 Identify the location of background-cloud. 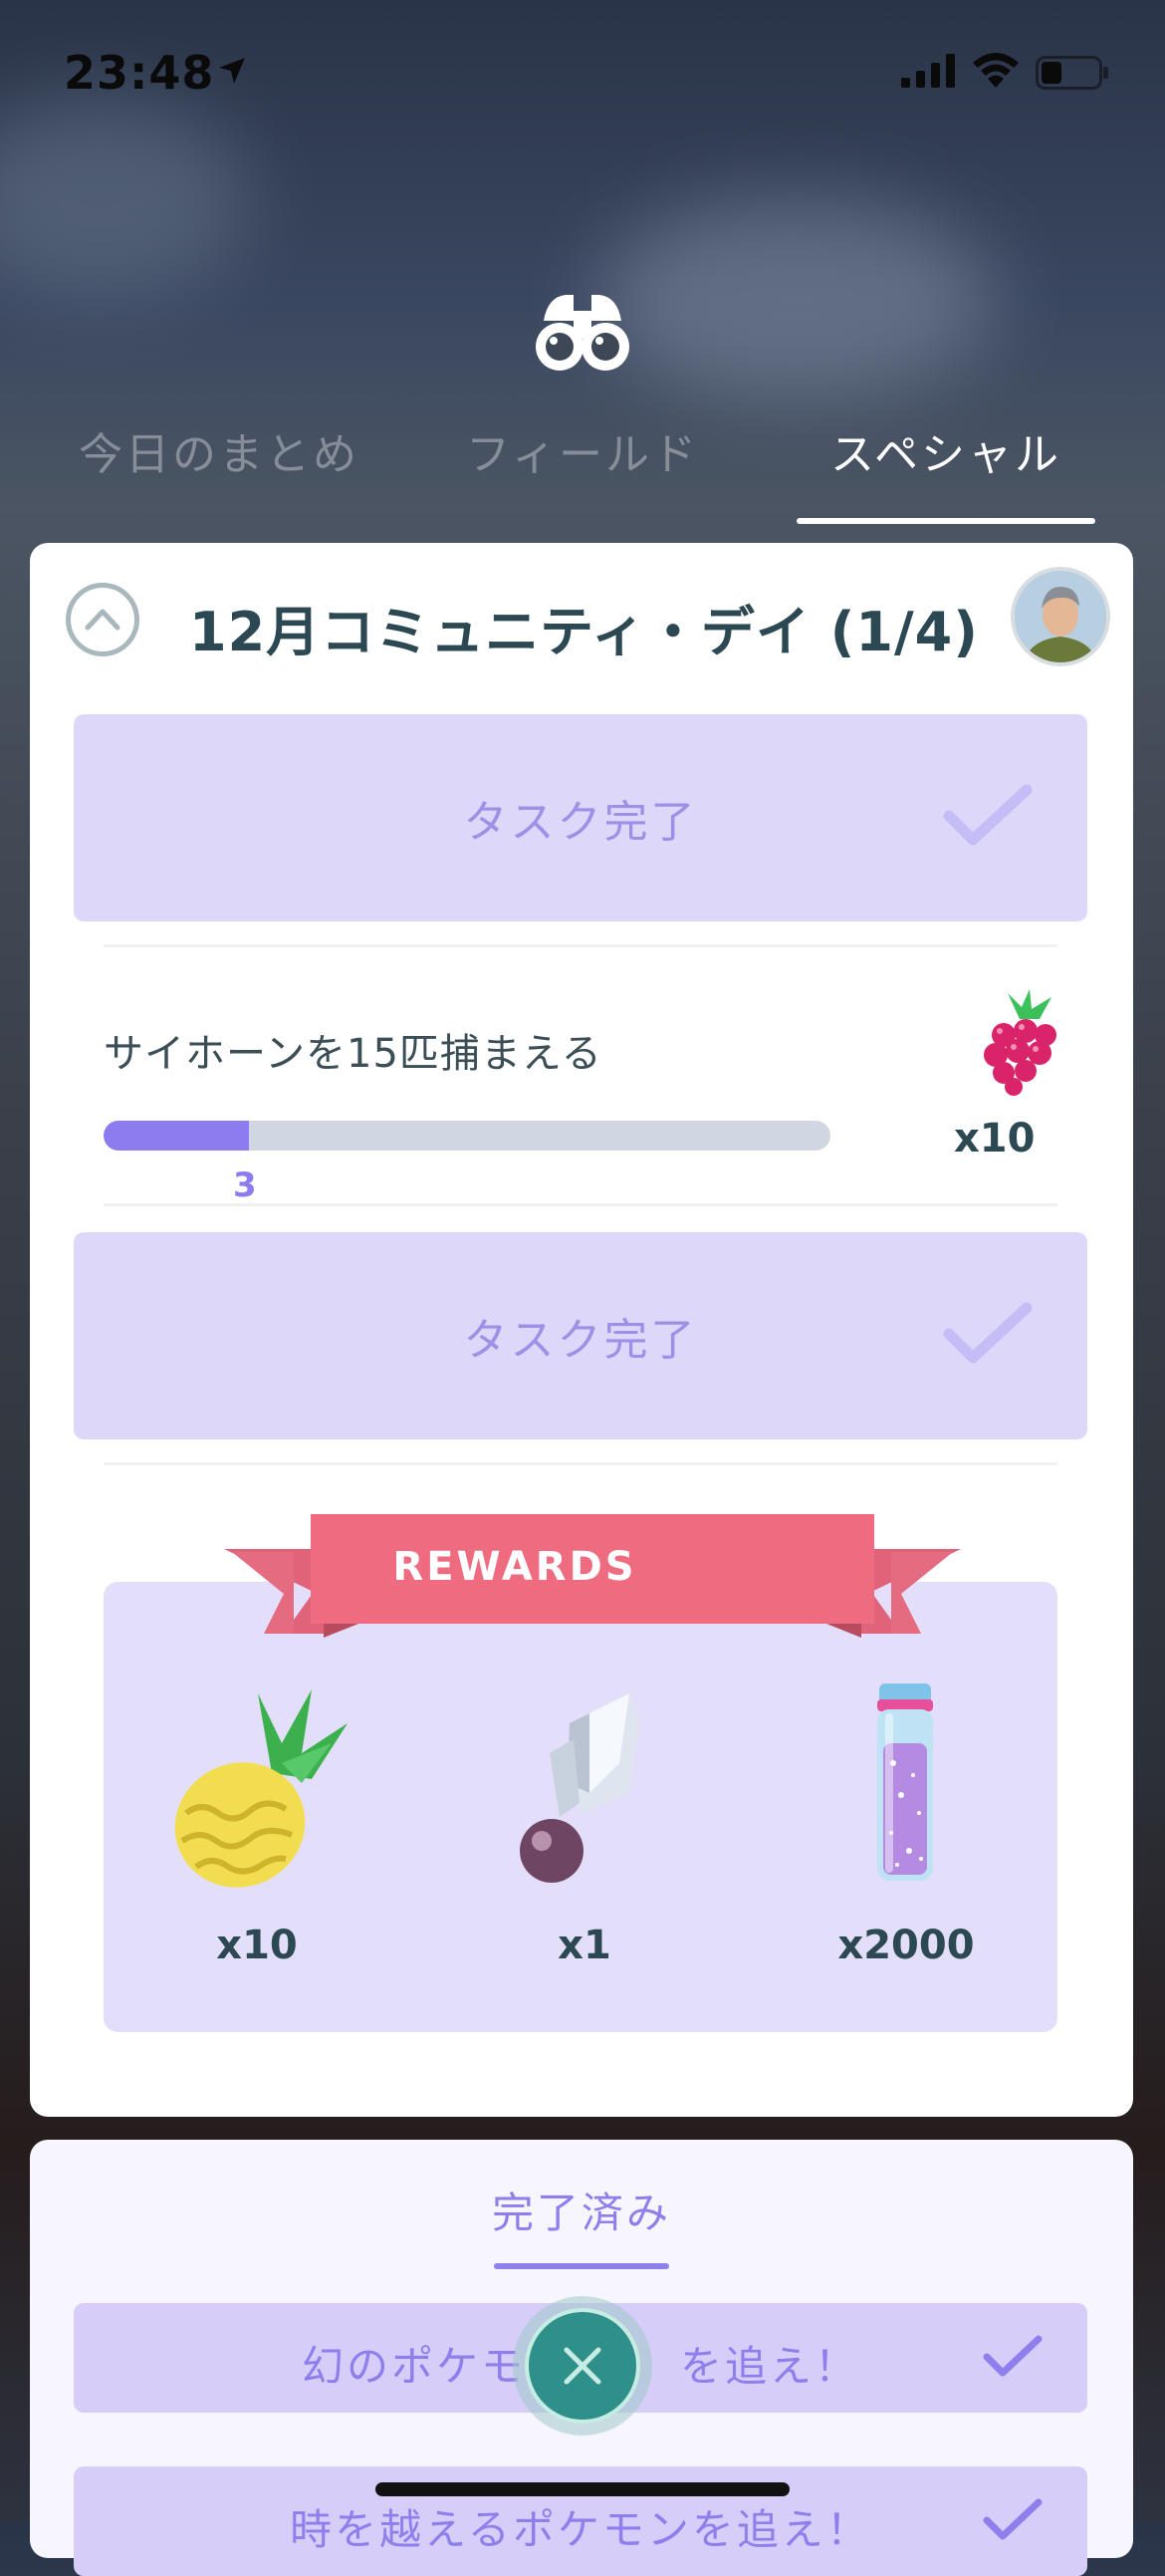
(797, 298).